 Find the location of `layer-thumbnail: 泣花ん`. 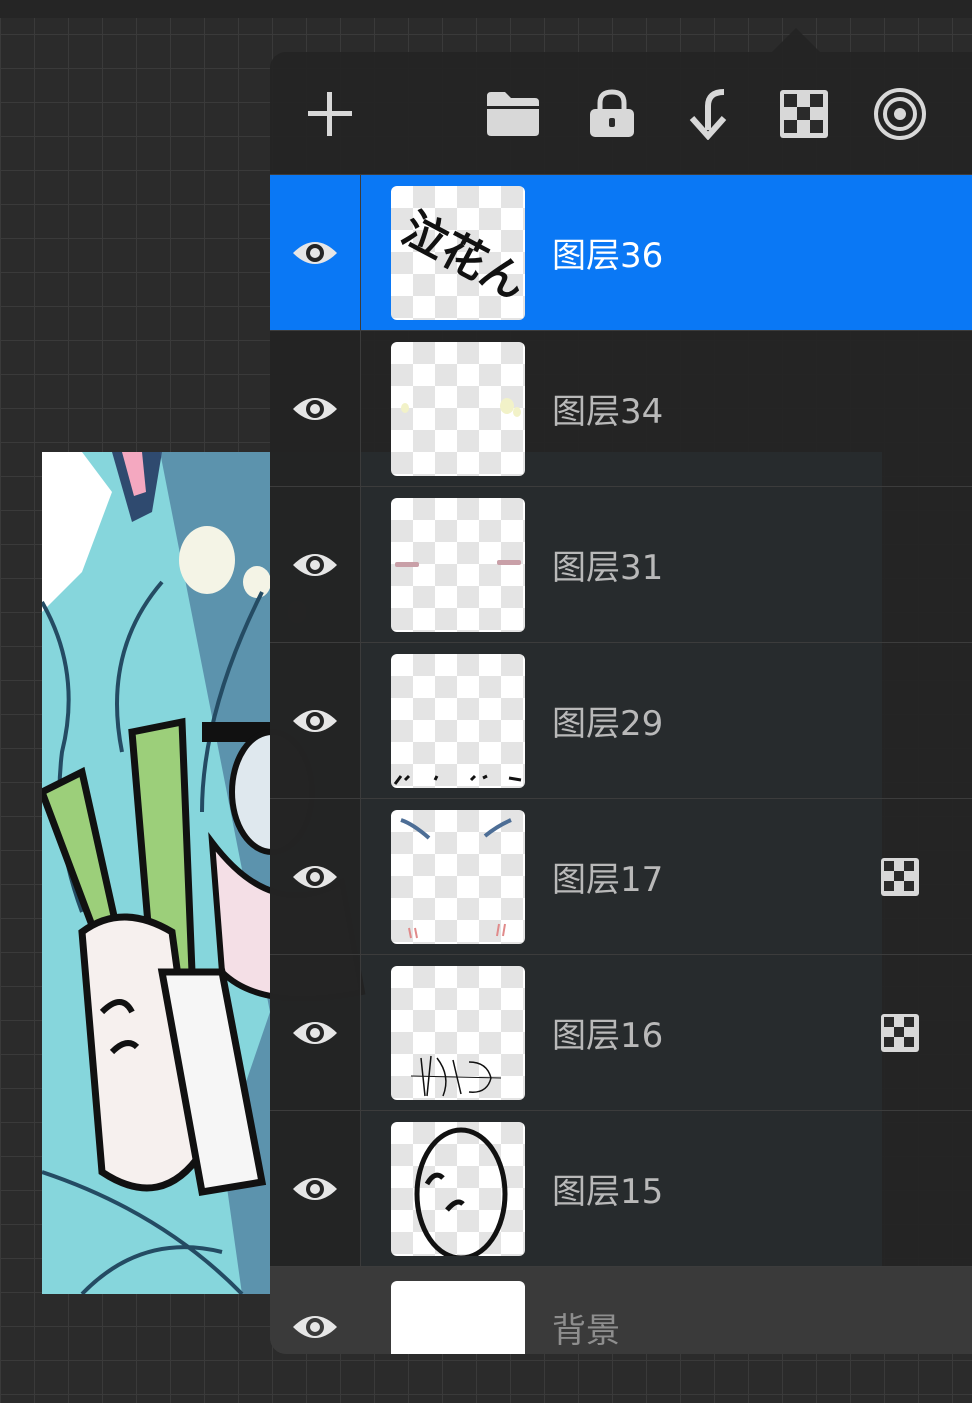

layer-thumbnail: 泣花ん is located at coordinates (458, 253).